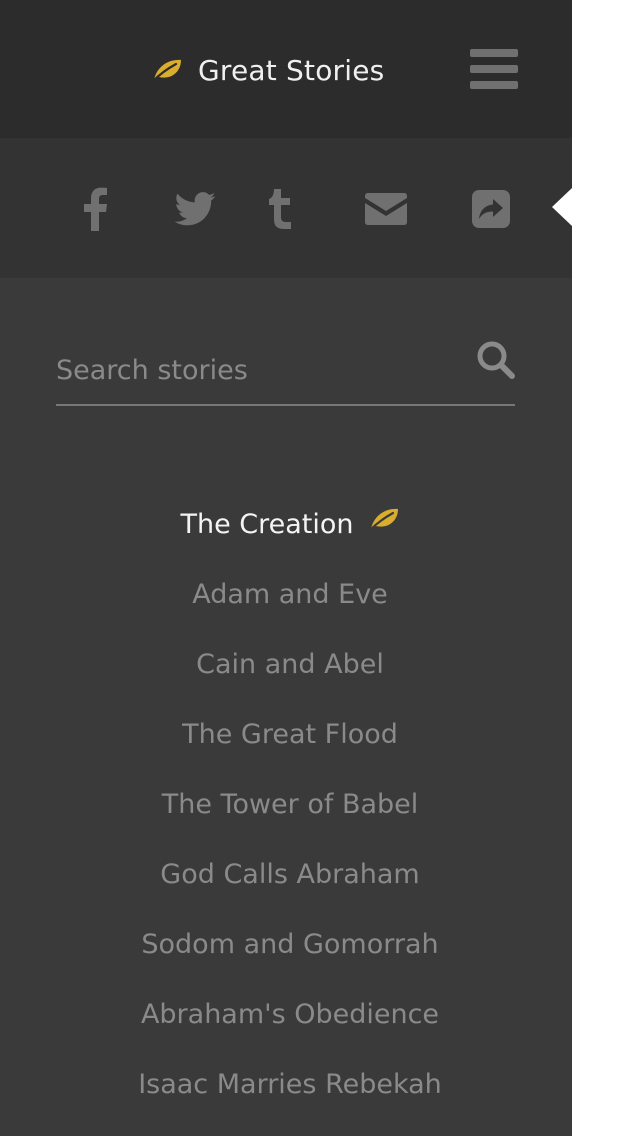  I want to click on panel-pointer-caret, so click(562, 207).